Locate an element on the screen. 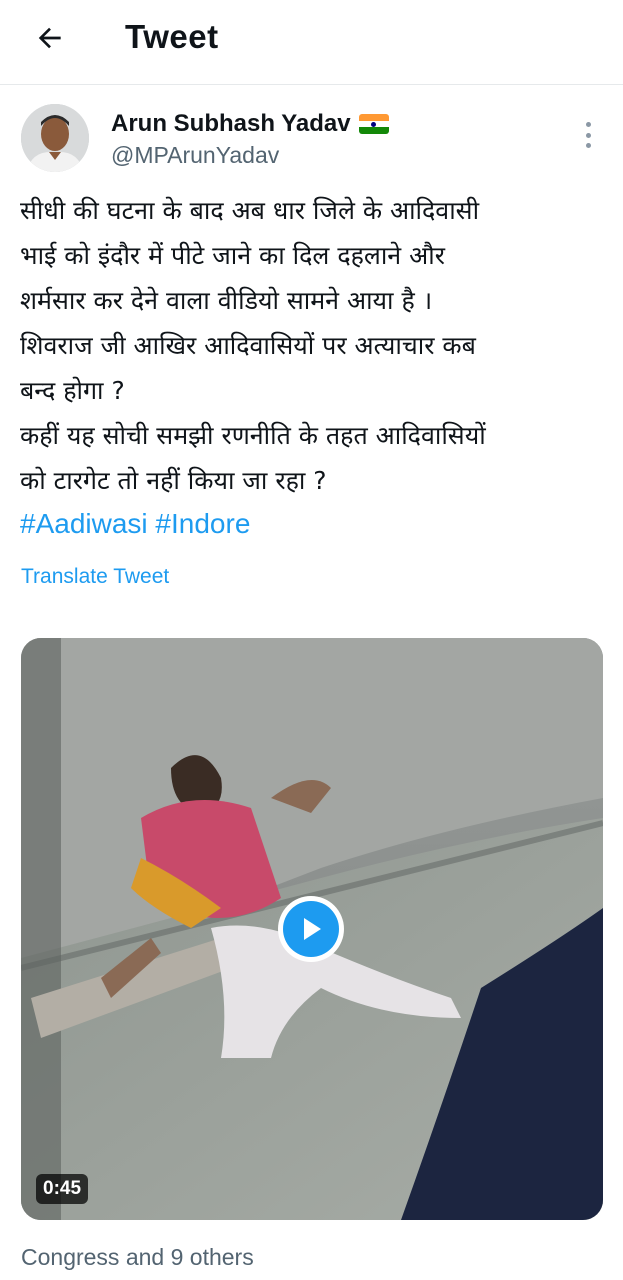  author-handle: @MPArunYadav is located at coordinates (195, 155).